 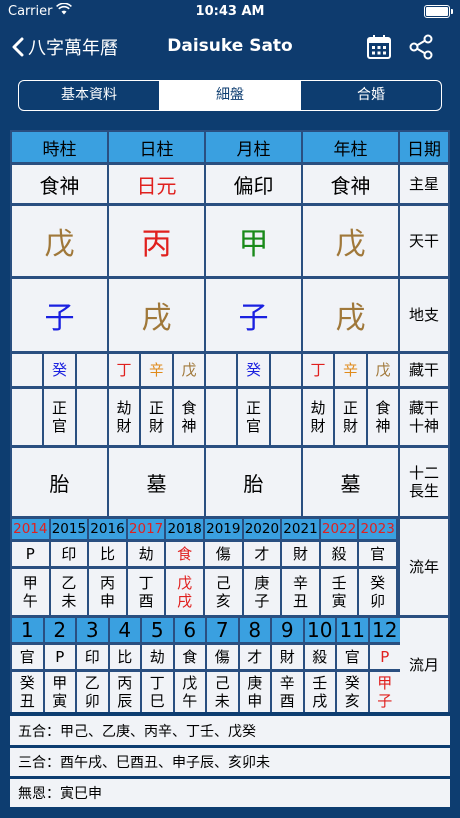 I want to click on month-tab: 11, so click(x=352, y=630).